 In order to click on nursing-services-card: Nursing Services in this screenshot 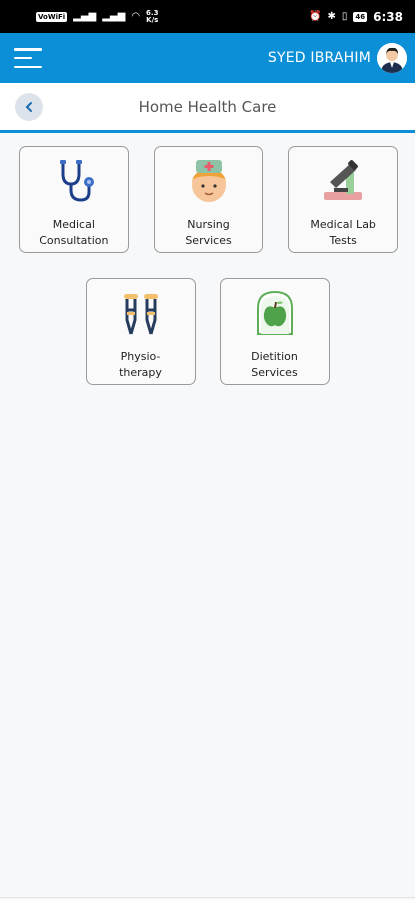, I will do `click(208, 199)`.